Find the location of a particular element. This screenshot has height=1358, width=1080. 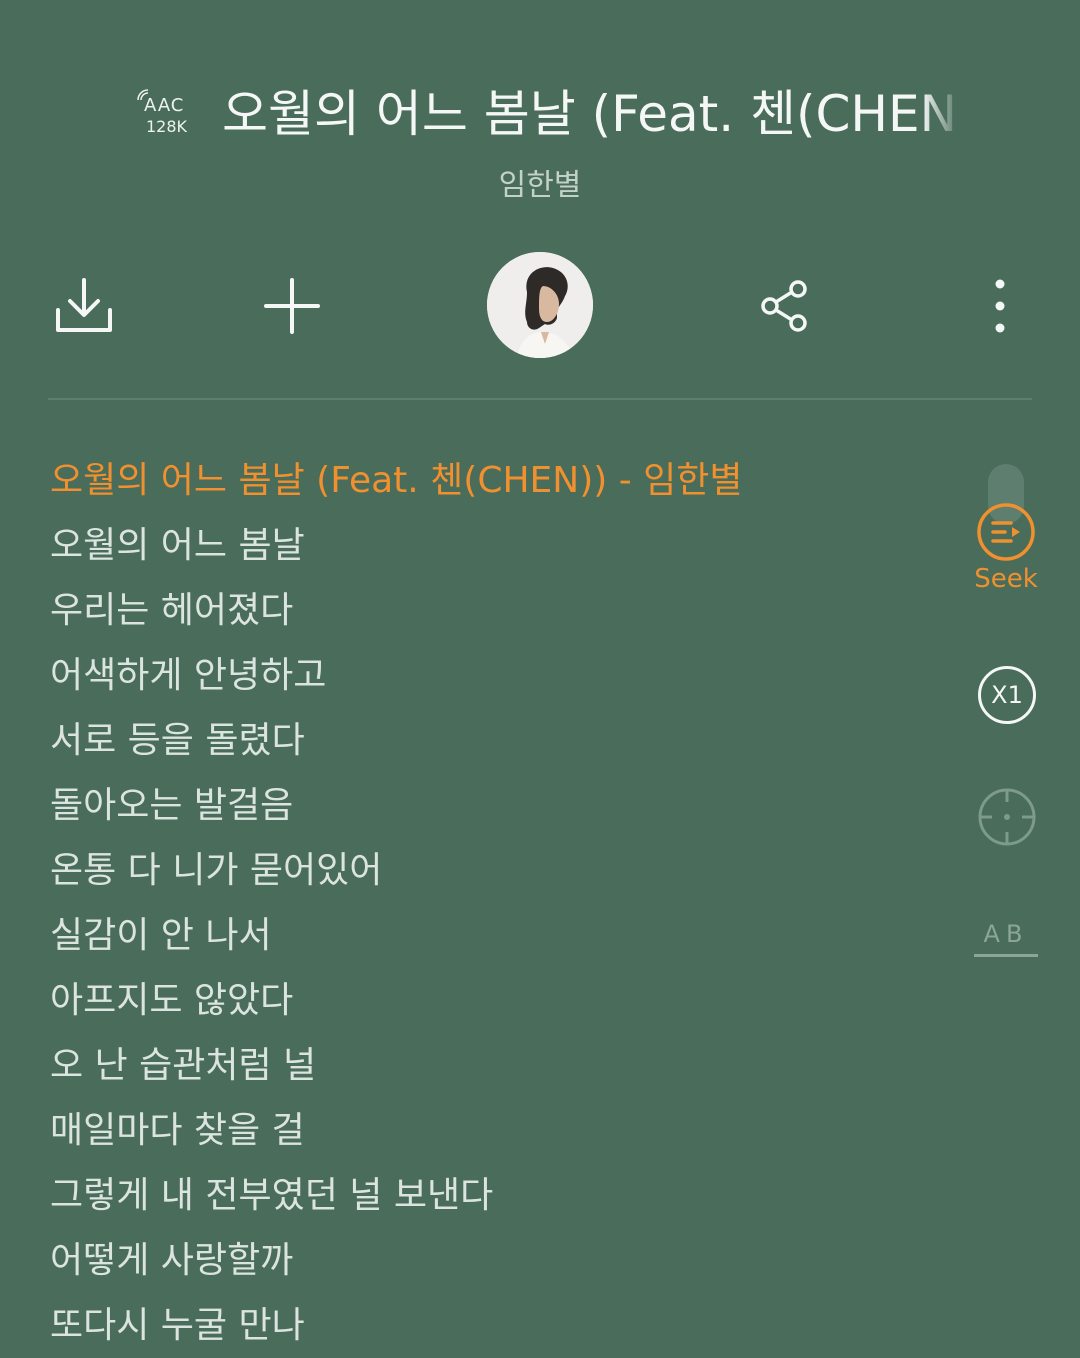

crosshair-icon is located at coordinates (1007, 817).